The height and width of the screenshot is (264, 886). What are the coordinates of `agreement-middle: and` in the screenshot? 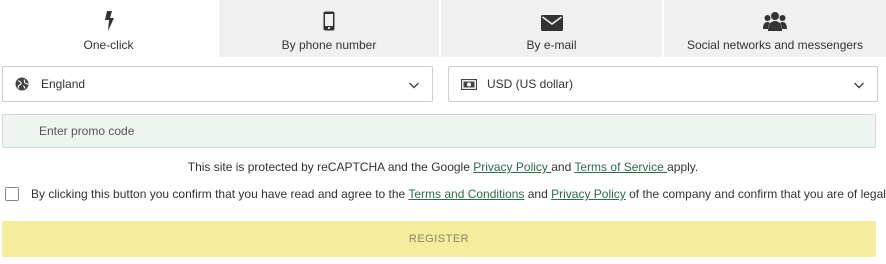 It's located at (538, 194).